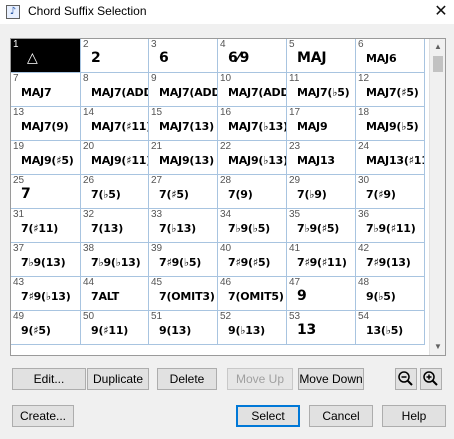  What do you see at coordinates (46, 192) in the screenshot?
I see `suffix-cell: 25 7` at bounding box center [46, 192].